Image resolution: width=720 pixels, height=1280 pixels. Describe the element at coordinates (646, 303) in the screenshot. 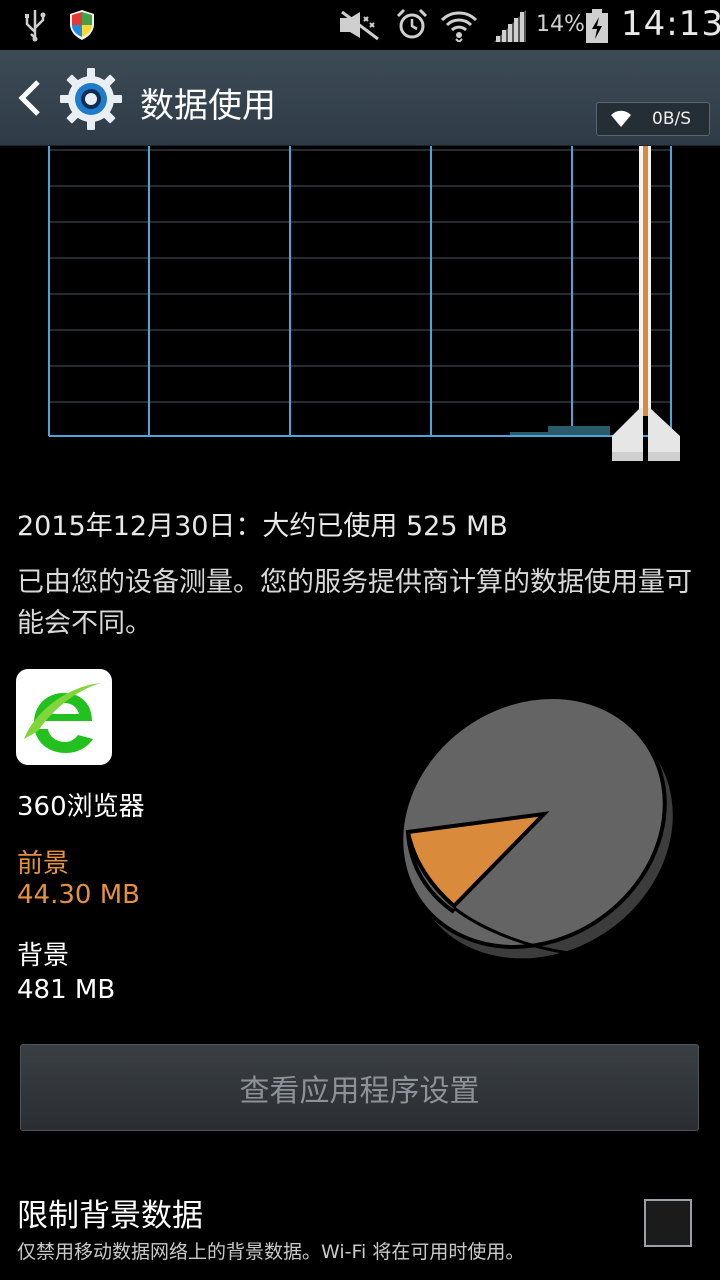

I see `range-end-handle` at that location.